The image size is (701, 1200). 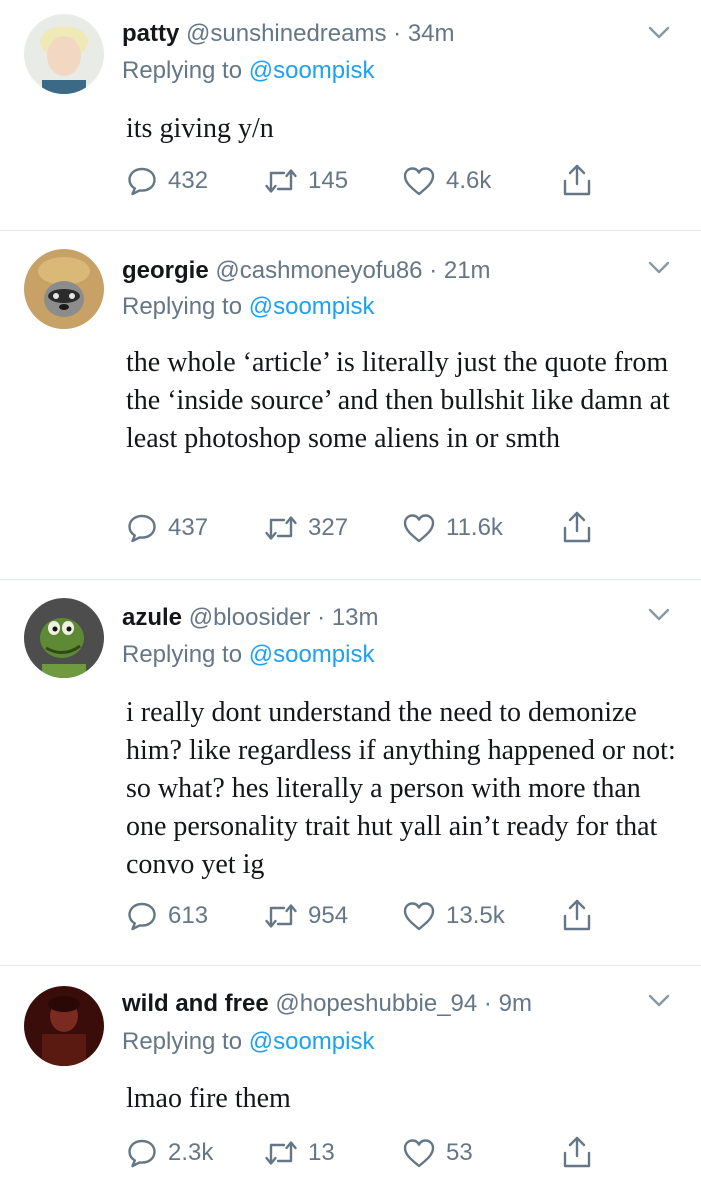 I want to click on tweet-actions: 2.3k 13 53, so click(x=386, y=1153).